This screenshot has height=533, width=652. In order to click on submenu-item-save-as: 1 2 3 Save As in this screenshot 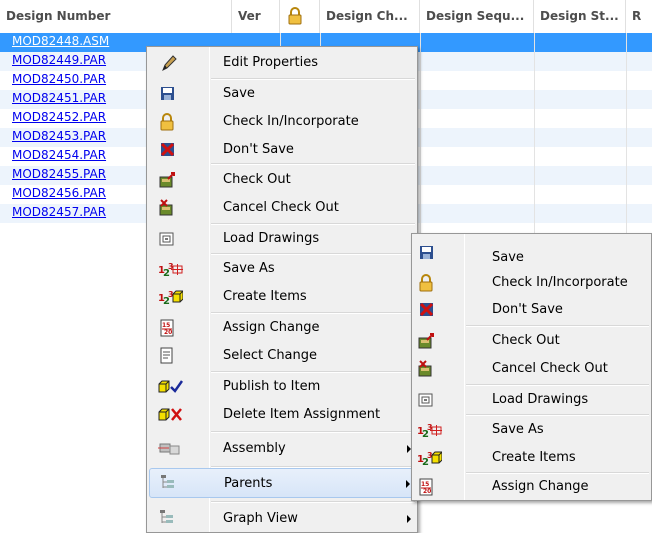, I will do `click(531, 430)`.